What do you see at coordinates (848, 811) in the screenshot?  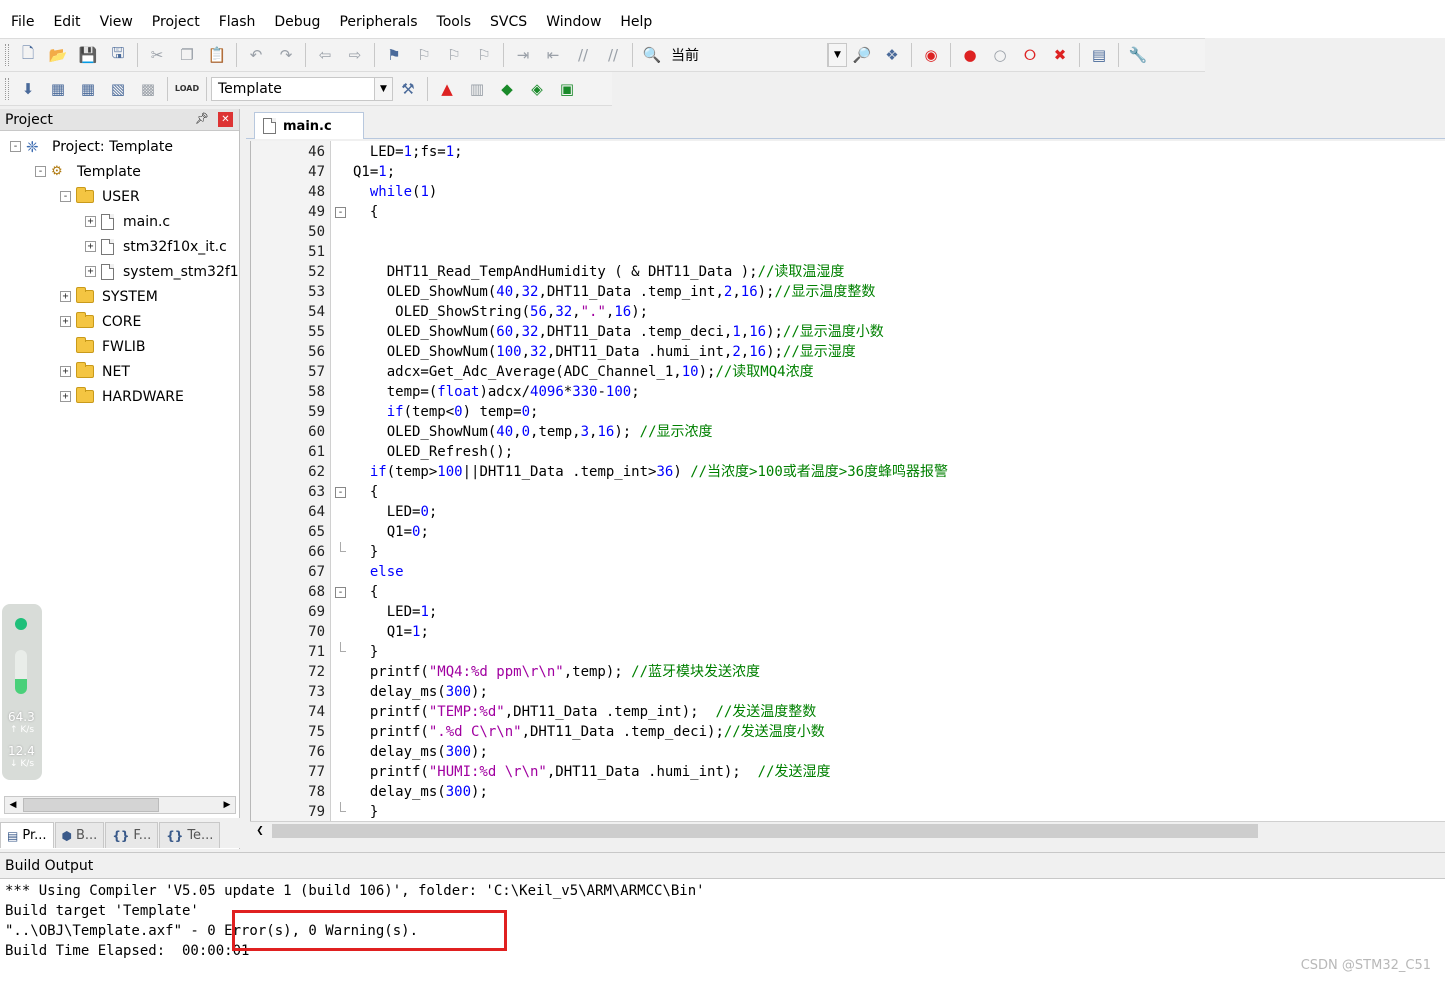 I see `code-line: 79 }` at bounding box center [848, 811].